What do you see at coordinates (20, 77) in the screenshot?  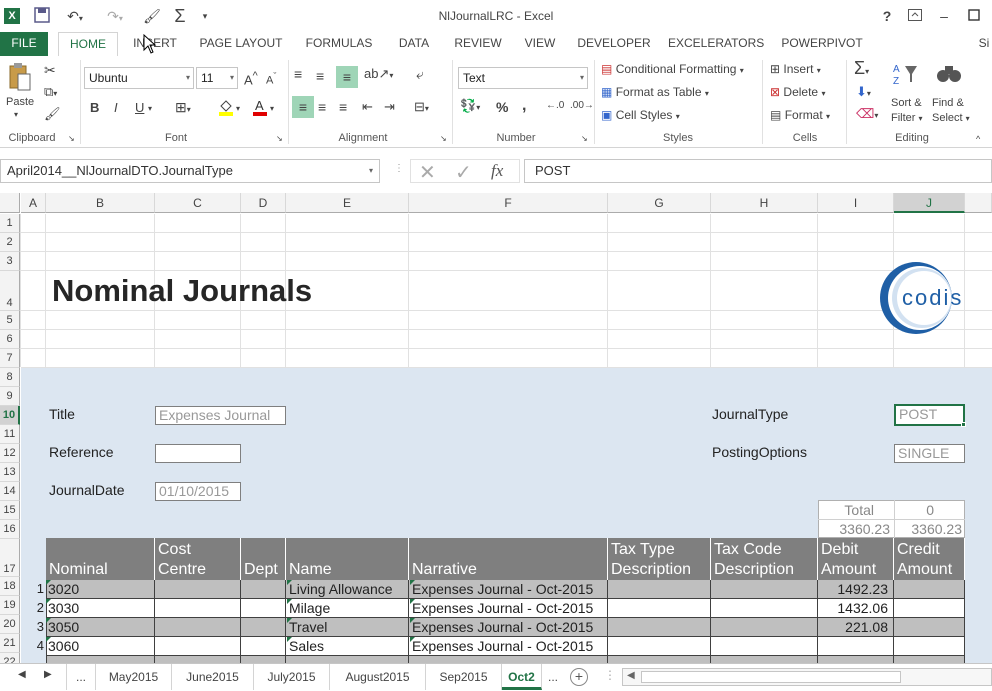 I see `paste-icon` at bounding box center [20, 77].